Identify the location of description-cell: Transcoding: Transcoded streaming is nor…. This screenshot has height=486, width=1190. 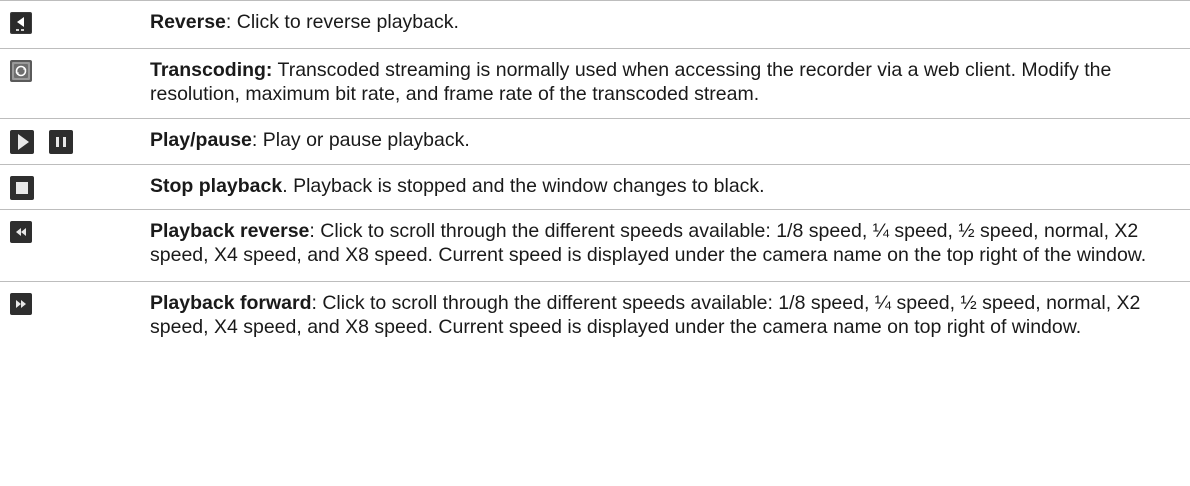
(670, 83).